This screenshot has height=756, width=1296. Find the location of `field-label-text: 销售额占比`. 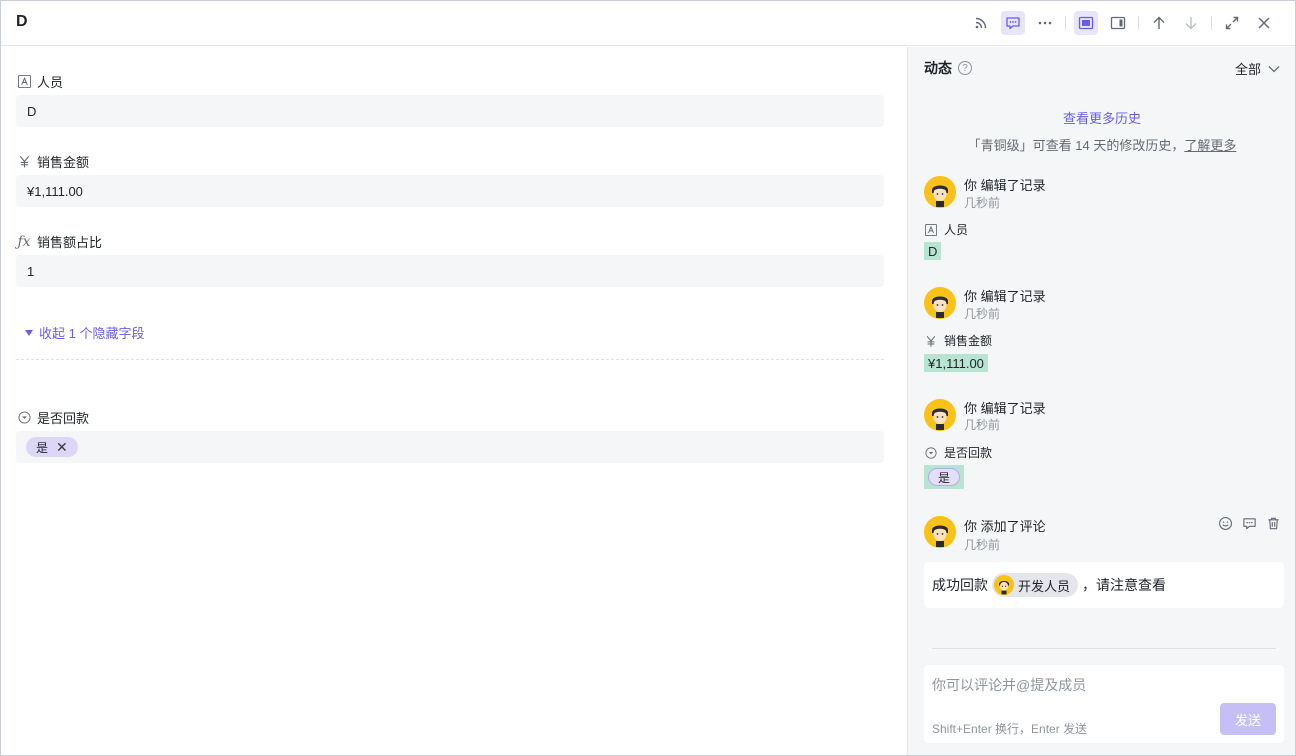

field-label-text: 销售额占比 is located at coordinates (70, 242).